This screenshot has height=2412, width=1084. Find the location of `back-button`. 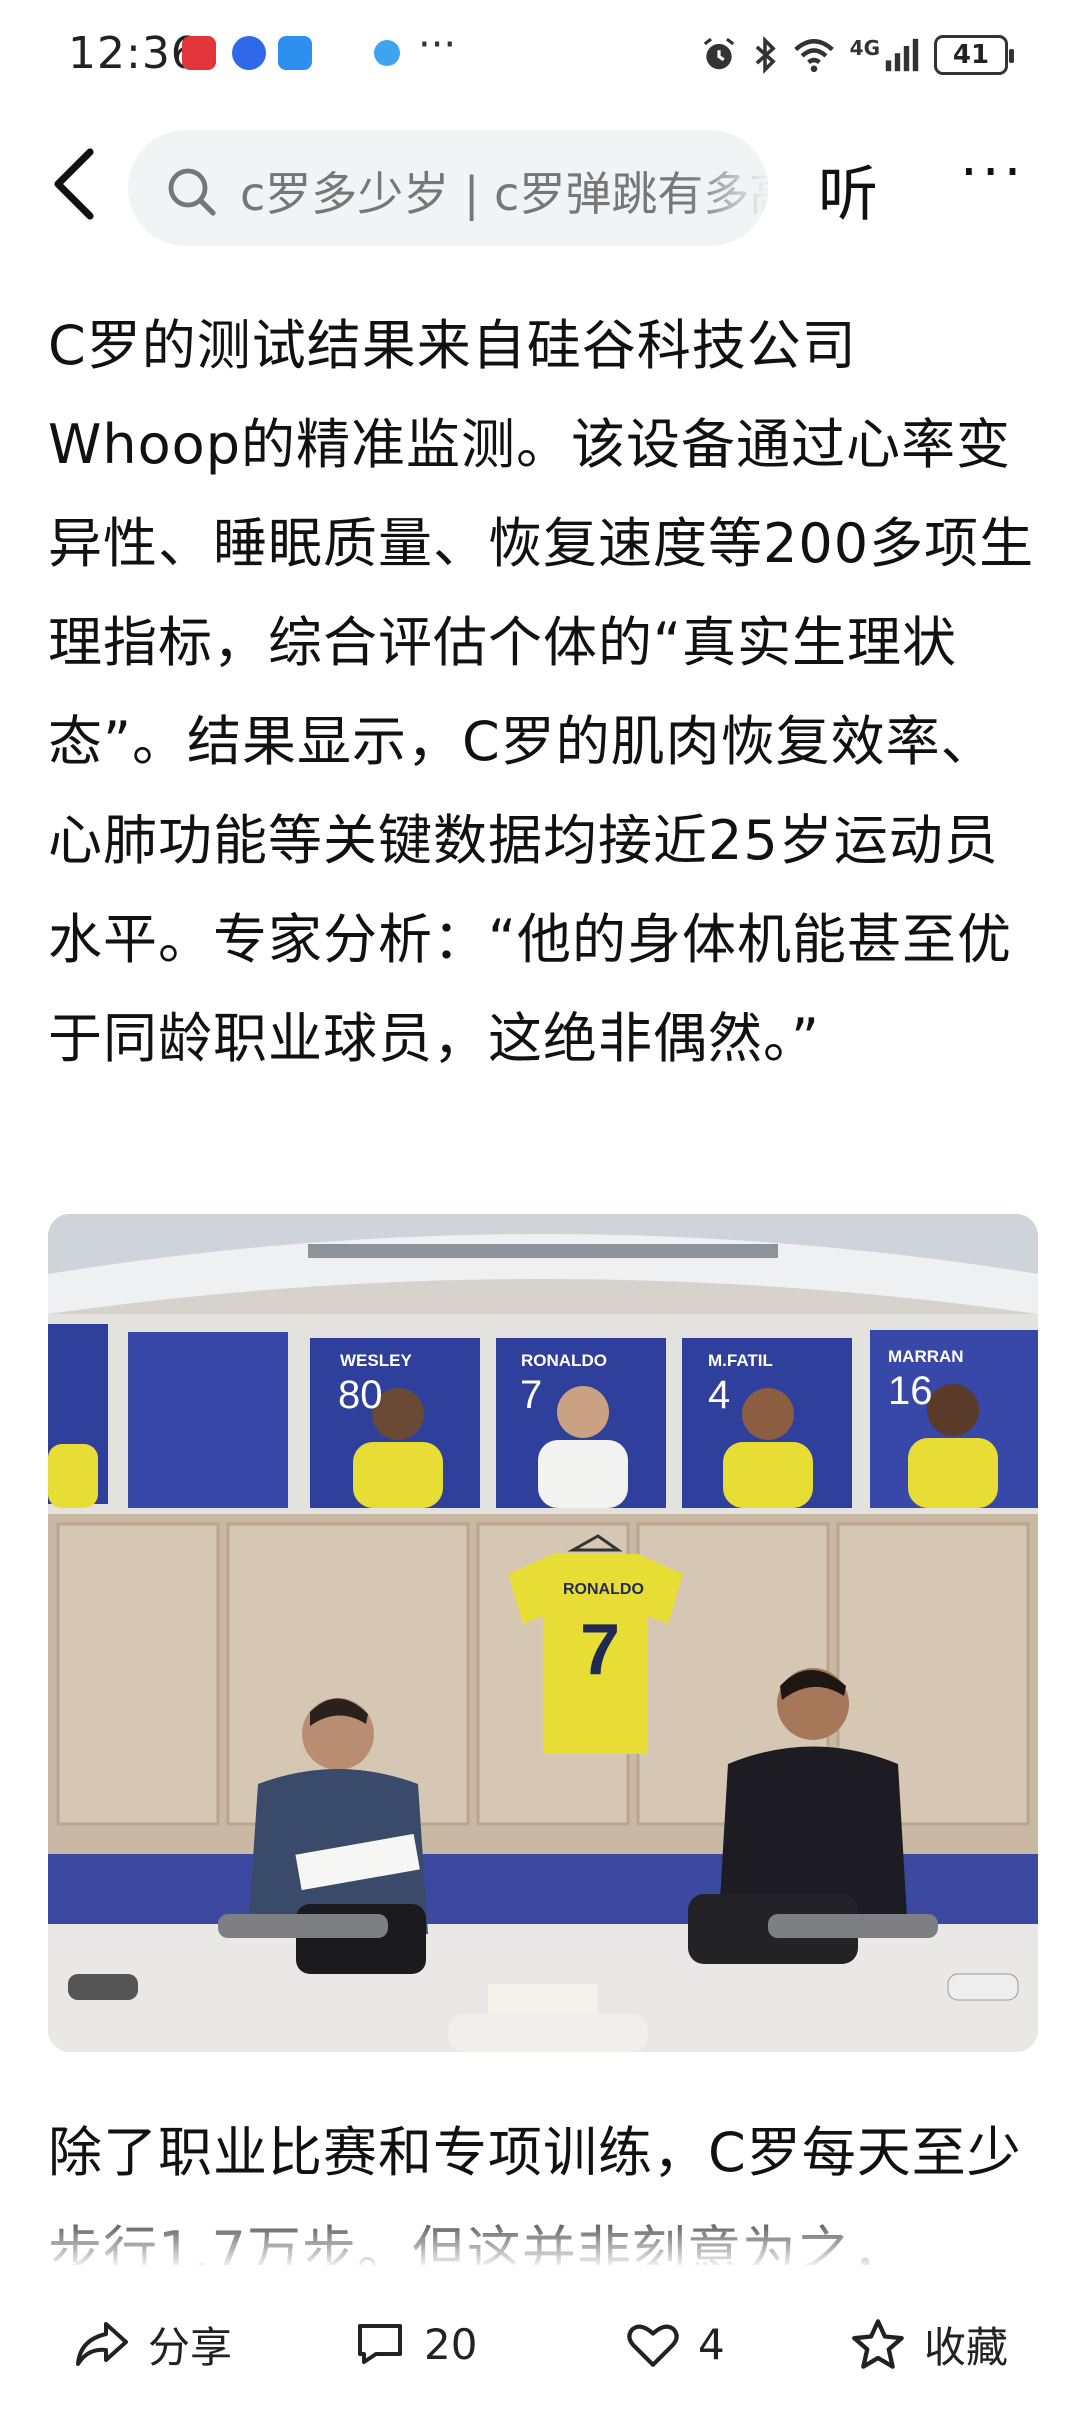

back-button is located at coordinates (77, 184).